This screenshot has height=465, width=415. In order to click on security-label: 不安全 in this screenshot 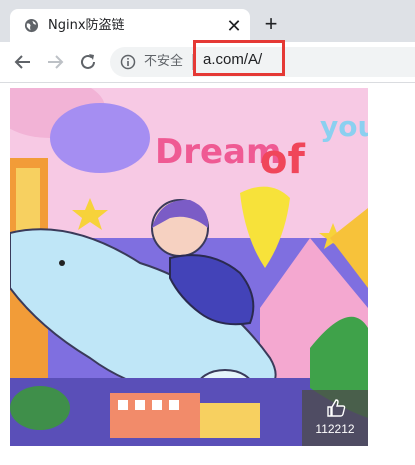, I will do `click(163, 62)`.